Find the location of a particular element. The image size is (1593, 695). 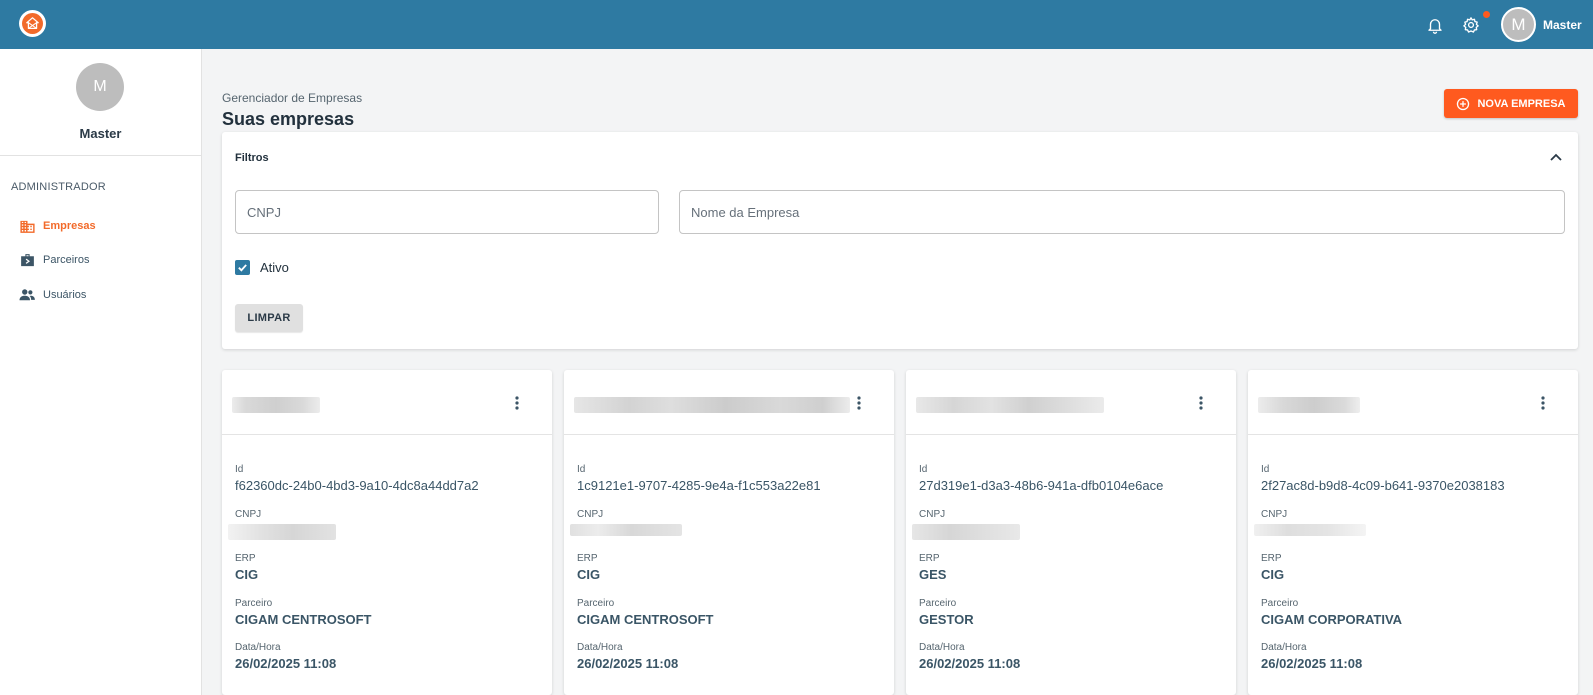

sidebar-section-title: ADMINISTRADOR is located at coordinates (58, 187).